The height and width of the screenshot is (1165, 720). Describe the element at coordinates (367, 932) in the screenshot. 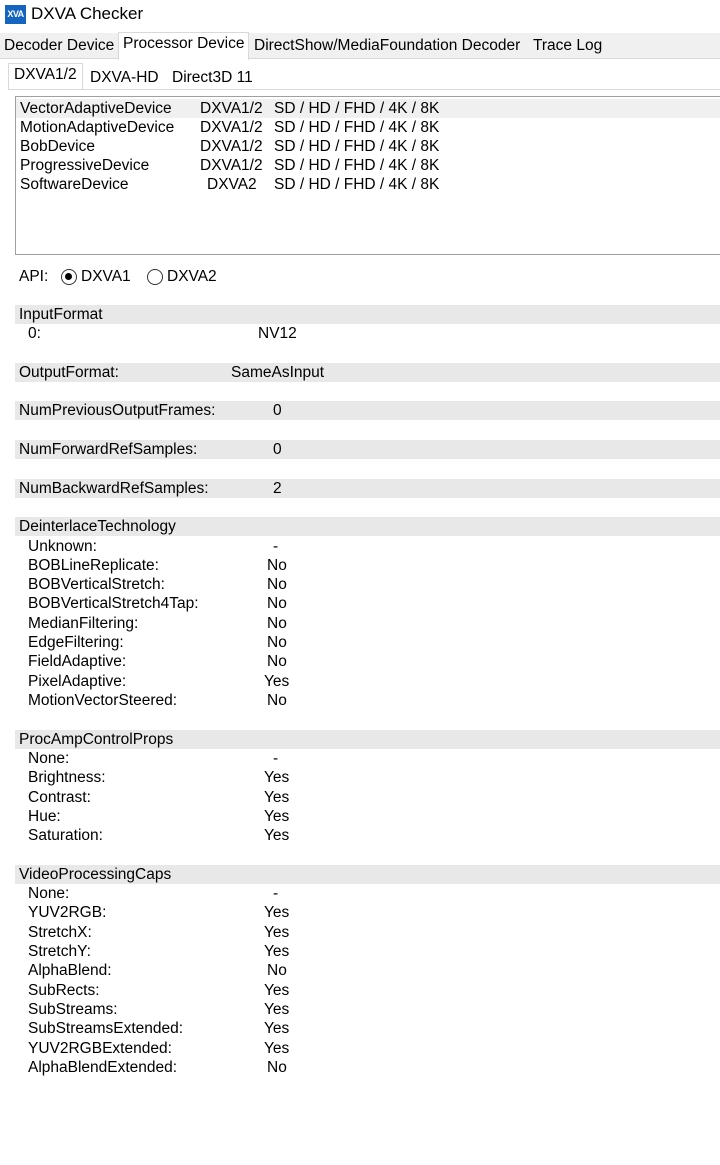

I see `table-row: StretchX: Yes` at that location.